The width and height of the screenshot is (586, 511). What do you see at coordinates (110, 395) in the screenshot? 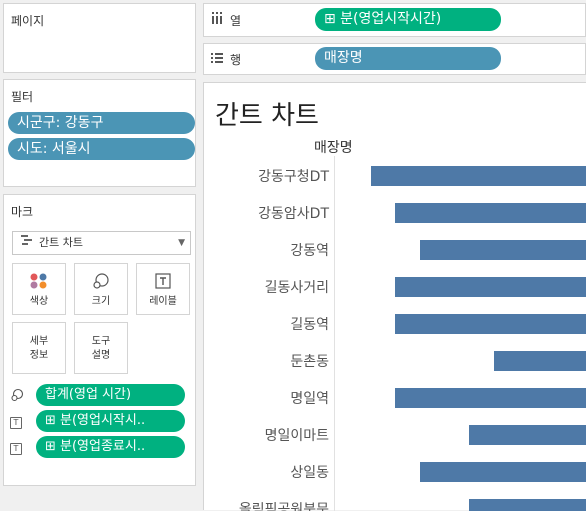
I see `mark-field-size: 합계(영업 시간)` at bounding box center [110, 395].